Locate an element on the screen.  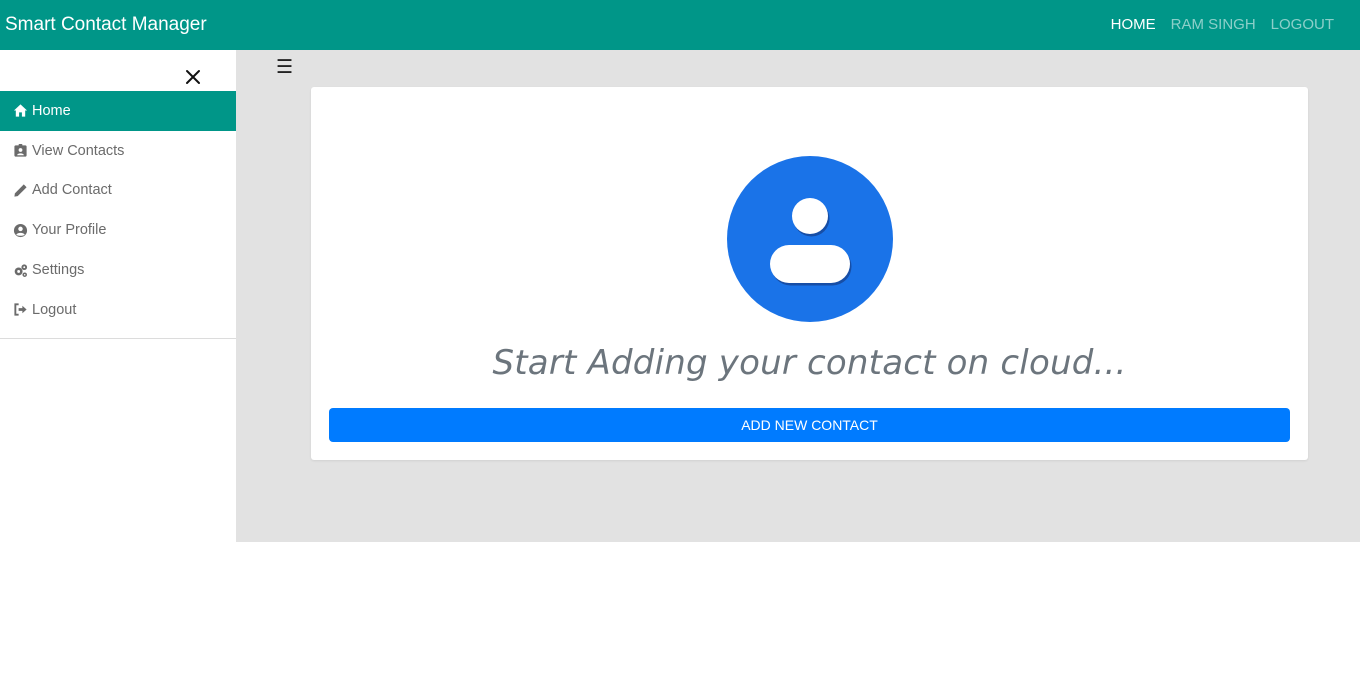
nav-user-link: RAM SINGH is located at coordinates (1213, 24).